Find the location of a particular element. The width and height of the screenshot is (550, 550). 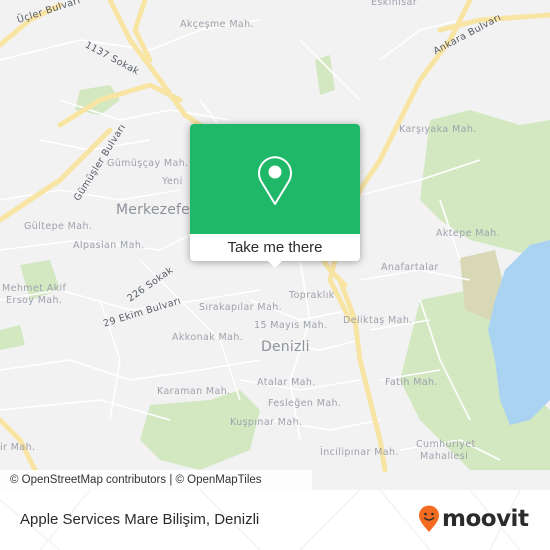

moovit-logo: moovit is located at coordinates (473, 519).